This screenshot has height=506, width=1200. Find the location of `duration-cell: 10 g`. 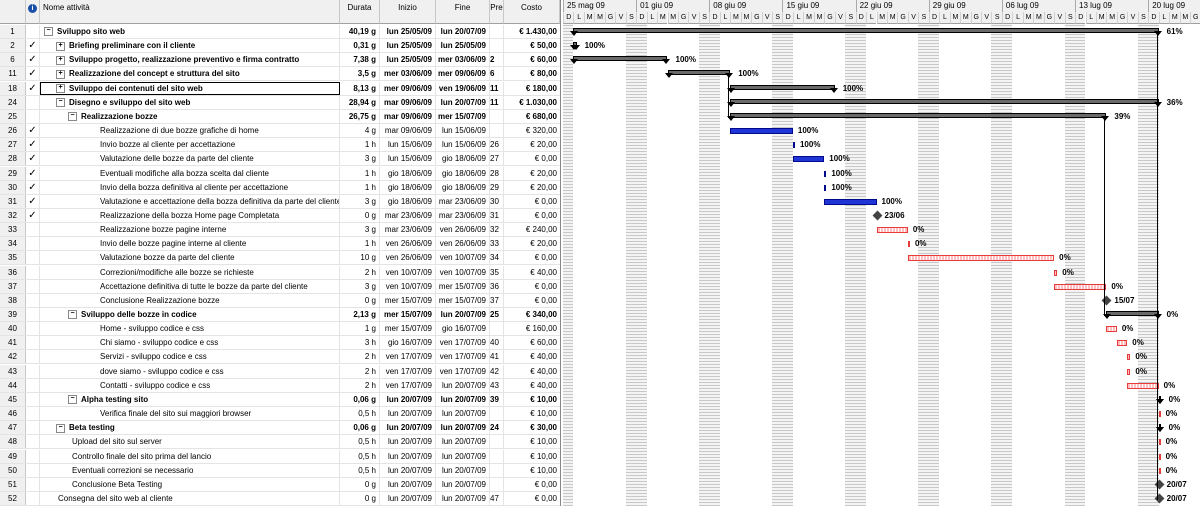

duration-cell: 10 g is located at coordinates (360, 258).